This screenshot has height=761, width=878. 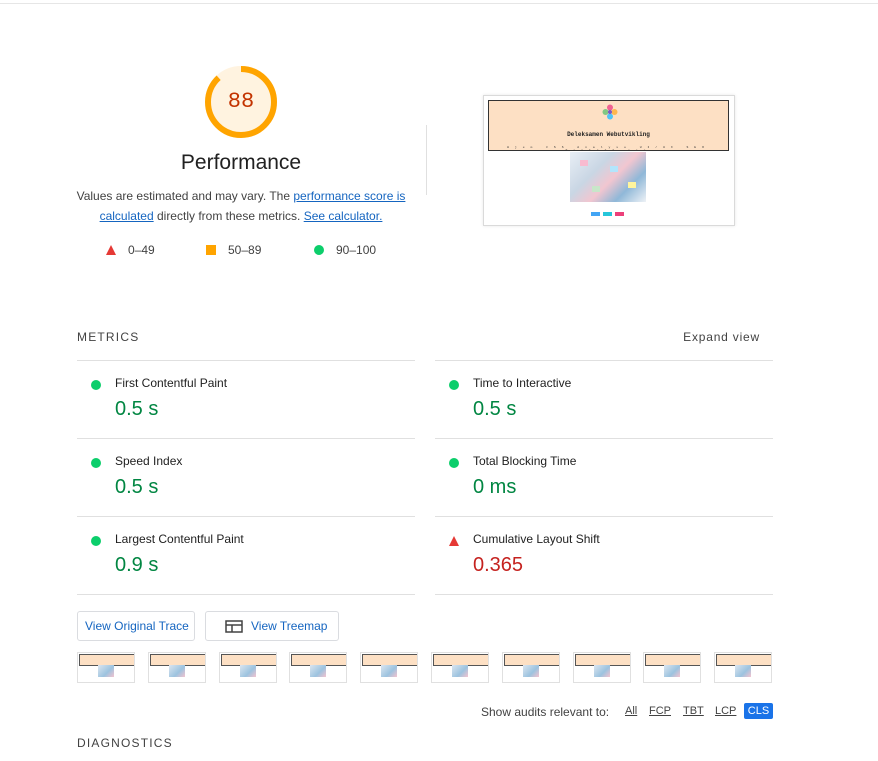 I want to click on legend-label: 50–89, so click(x=245, y=250).